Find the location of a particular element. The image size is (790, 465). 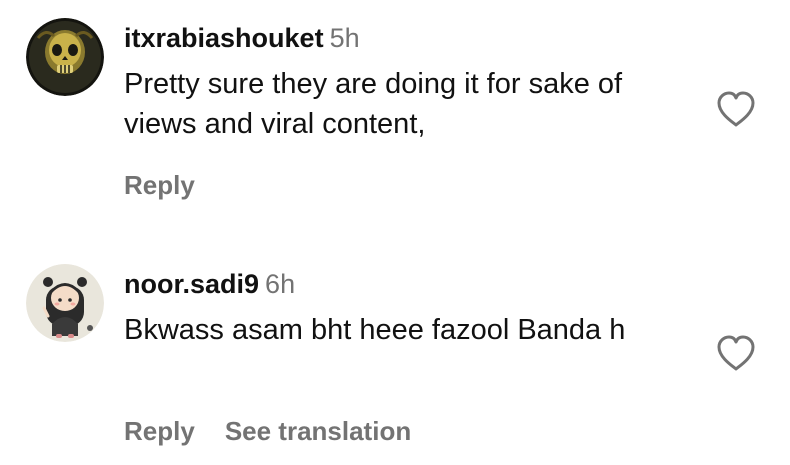

see-translation-button: See translation is located at coordinates (318, 431).